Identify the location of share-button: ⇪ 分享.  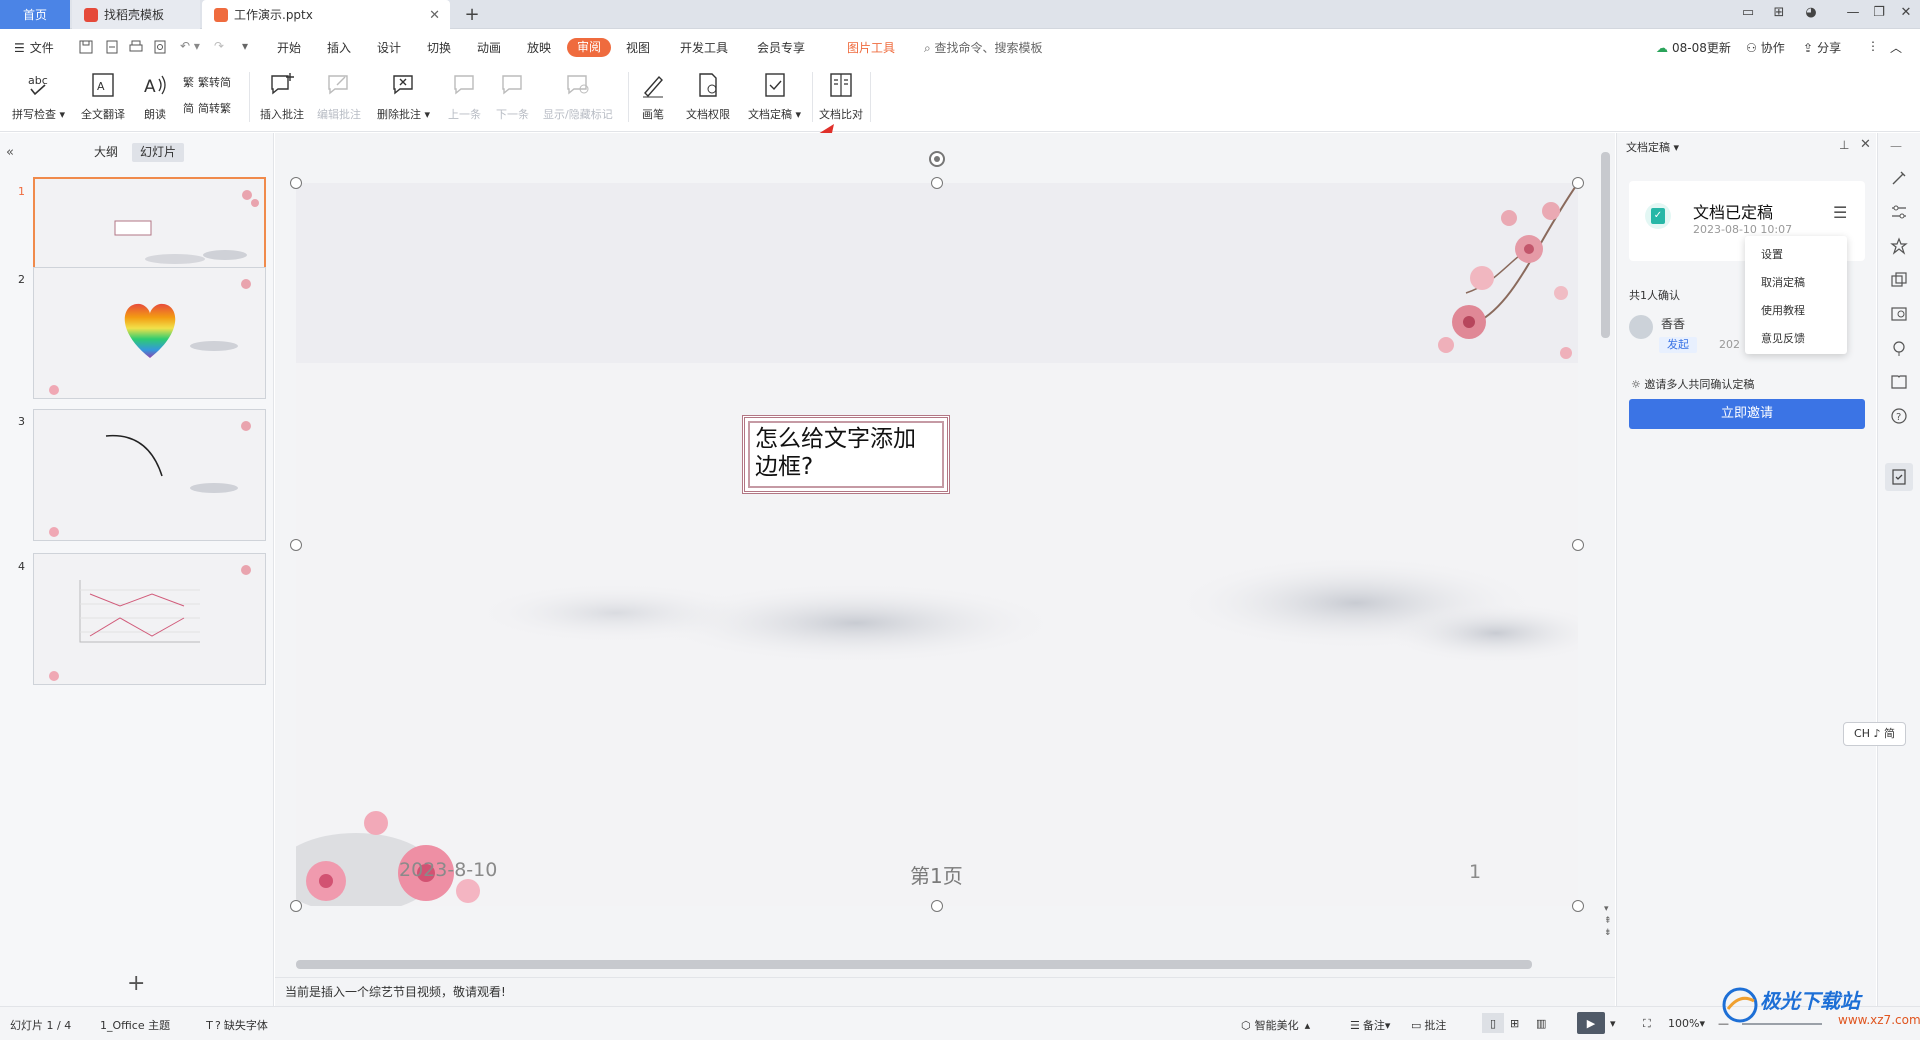
(1822, 47).